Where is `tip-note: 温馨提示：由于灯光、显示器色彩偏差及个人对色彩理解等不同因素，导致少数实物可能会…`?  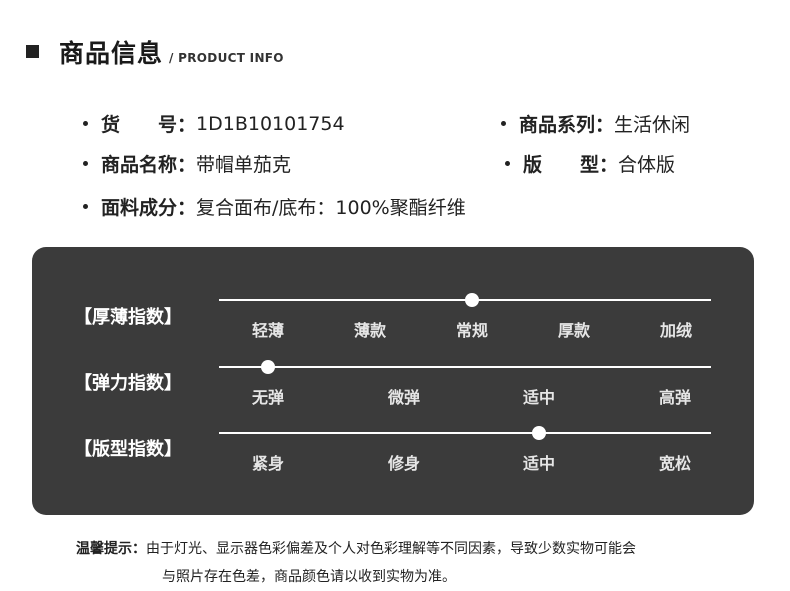 tip-note: 温馨提示：由于灯光、显示器色彩偏差及个人对色彩理解等不同因素，导致少数实物可能会… is located at coordinates (356, 563).